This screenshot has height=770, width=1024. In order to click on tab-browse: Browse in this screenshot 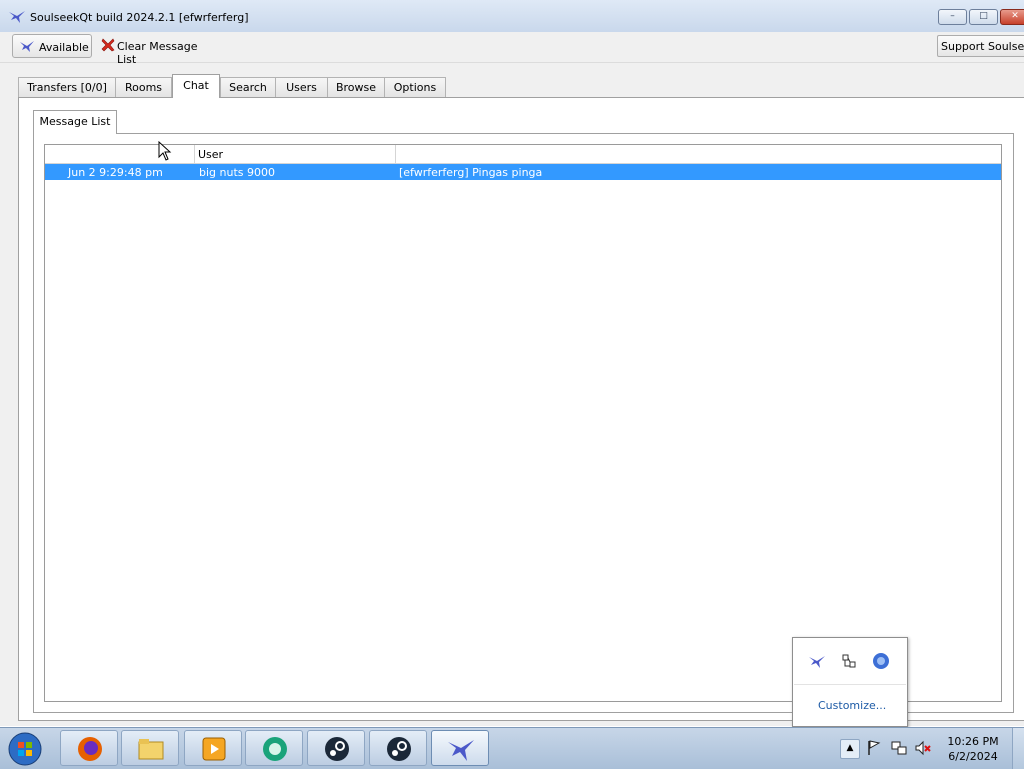, I will do `click(356, 87)`.